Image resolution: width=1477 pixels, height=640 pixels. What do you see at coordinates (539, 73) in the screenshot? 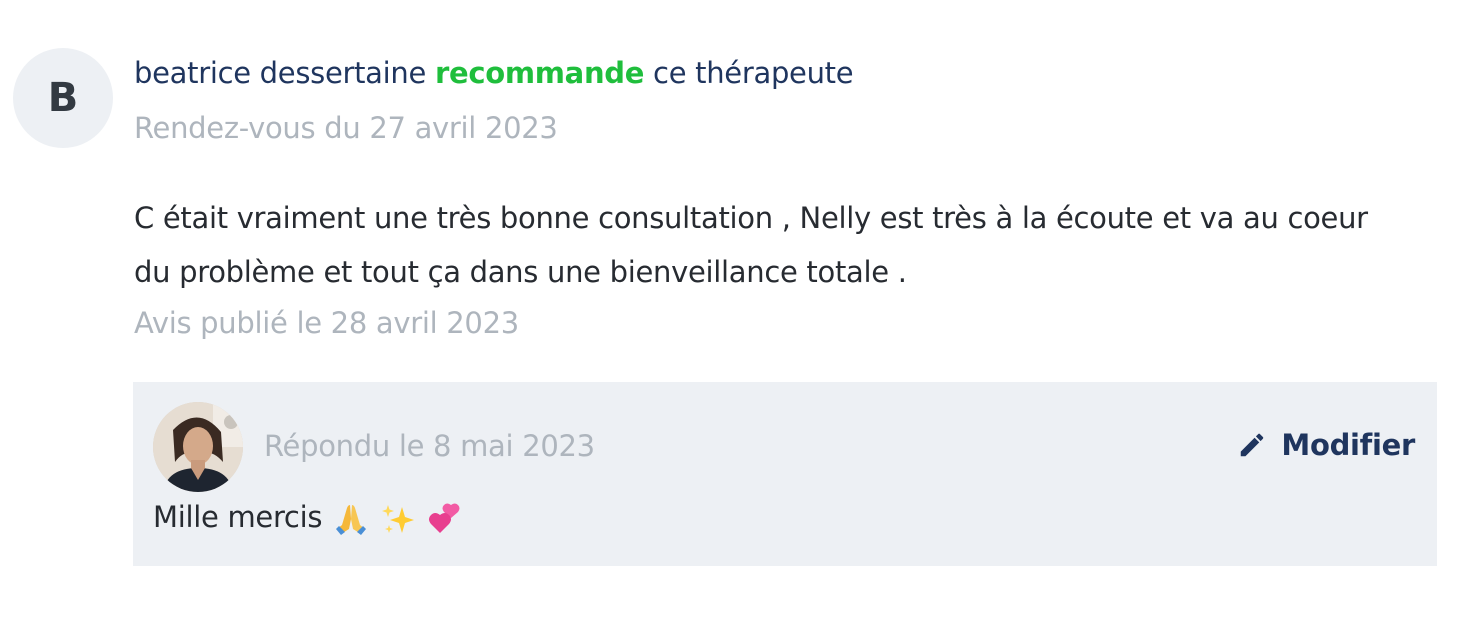
I see `recommend-label: recommande` at bounding box center [539, 73].